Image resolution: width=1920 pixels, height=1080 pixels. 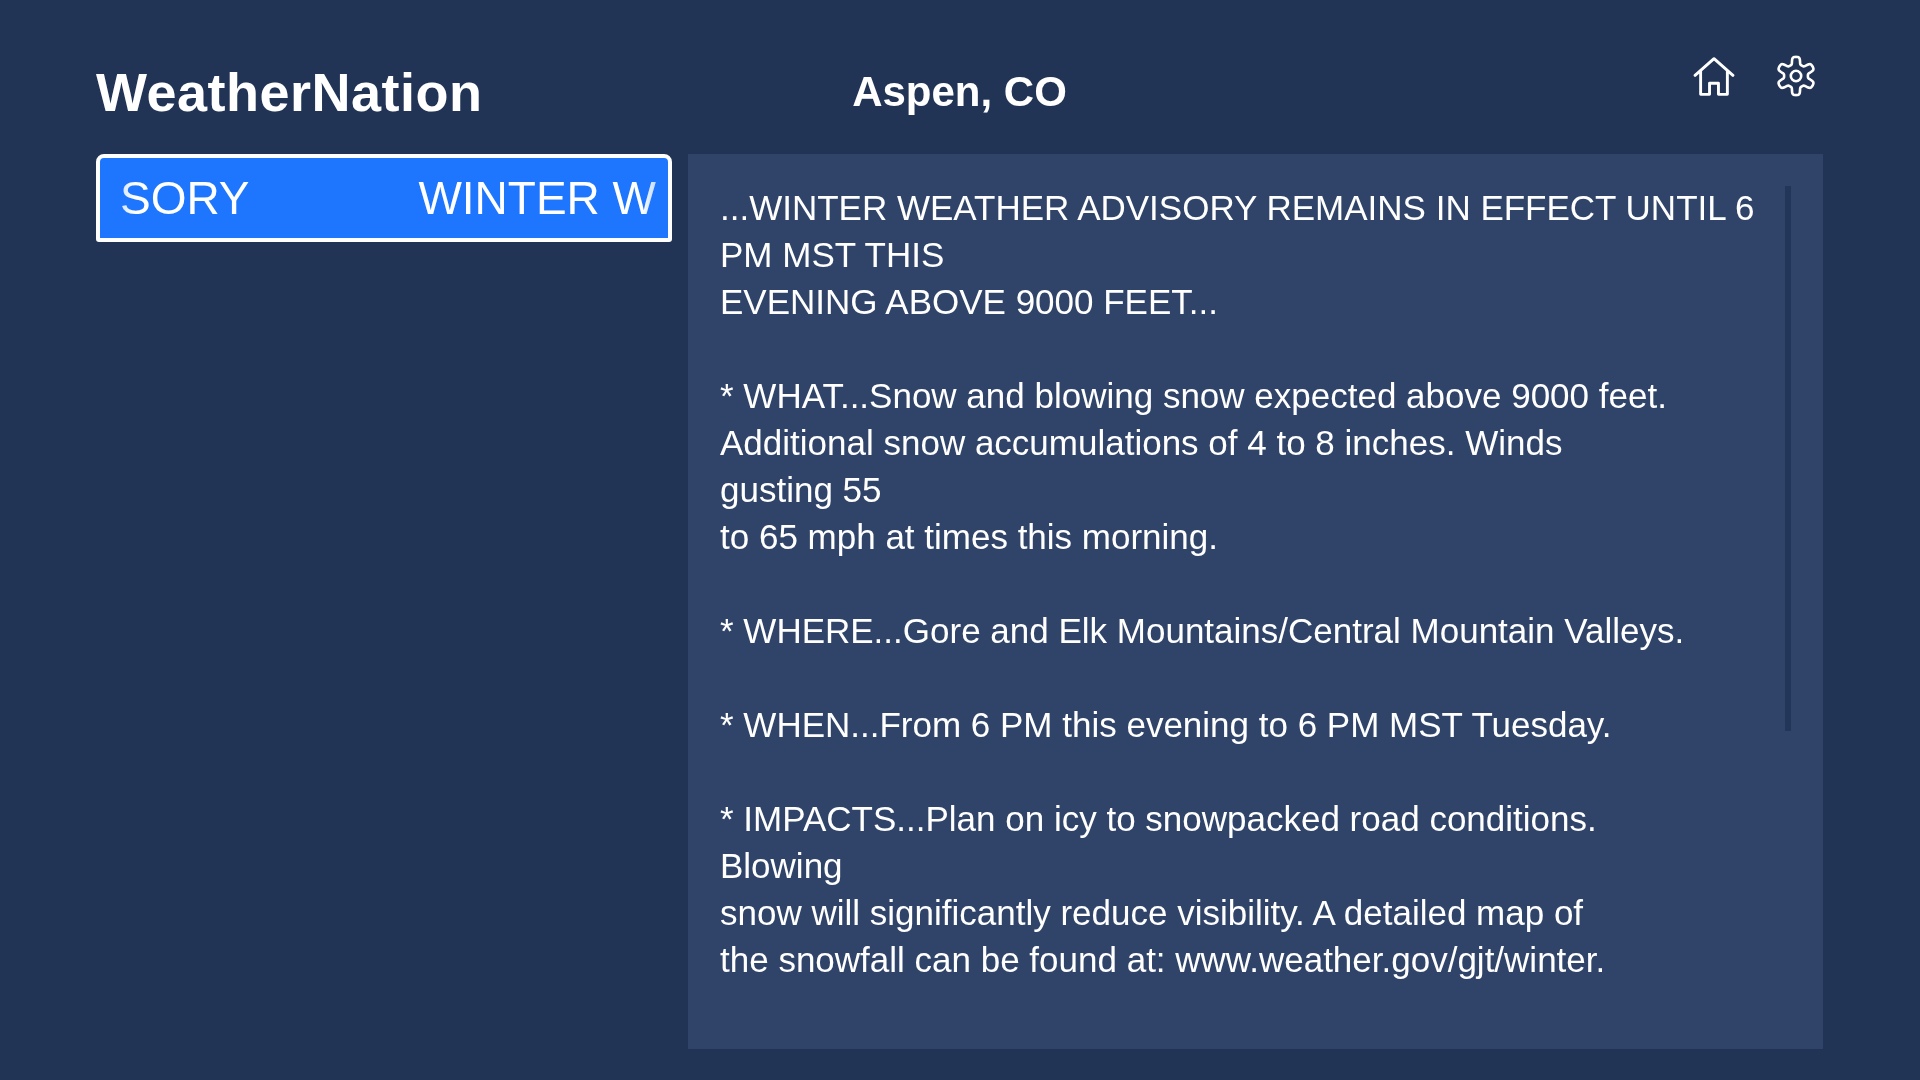 I want to click on bulletin-paragraph: * WHEN...From 6 PM this evening to 6 PM MST Tuesday., so click(x=1166, y=725).